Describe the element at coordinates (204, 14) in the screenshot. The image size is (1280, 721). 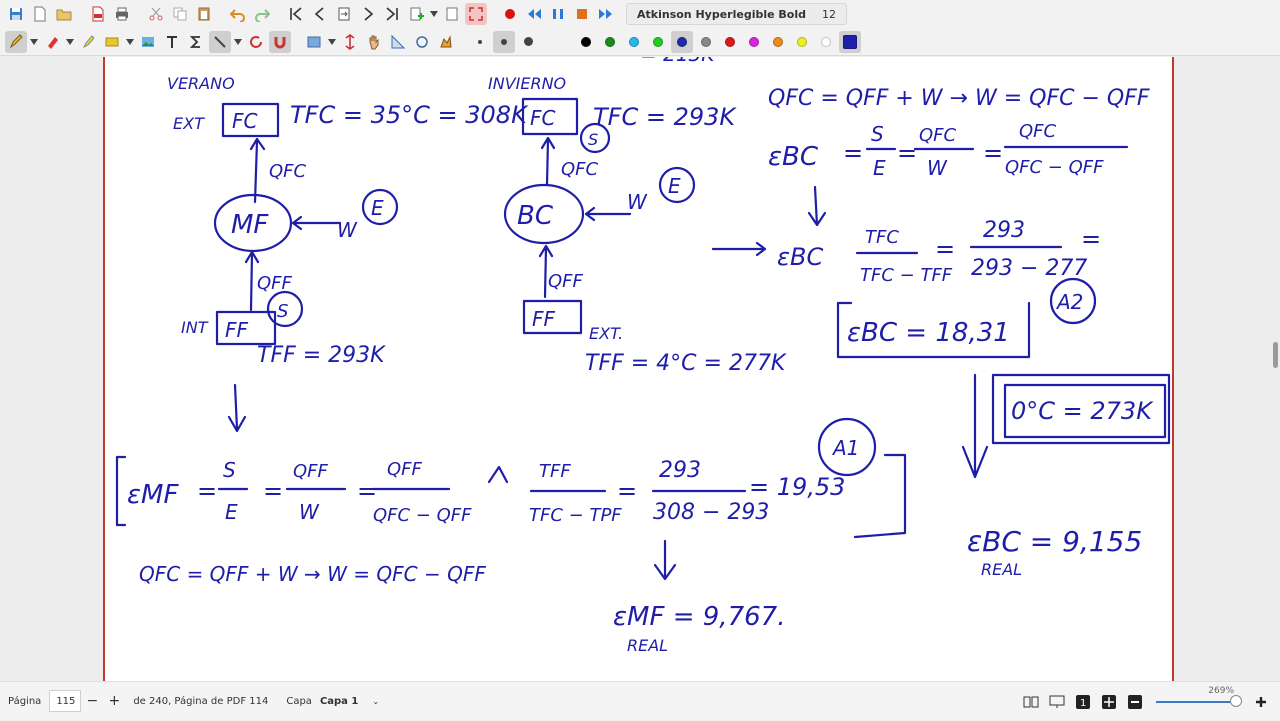
I see `paste-icon` at that location.